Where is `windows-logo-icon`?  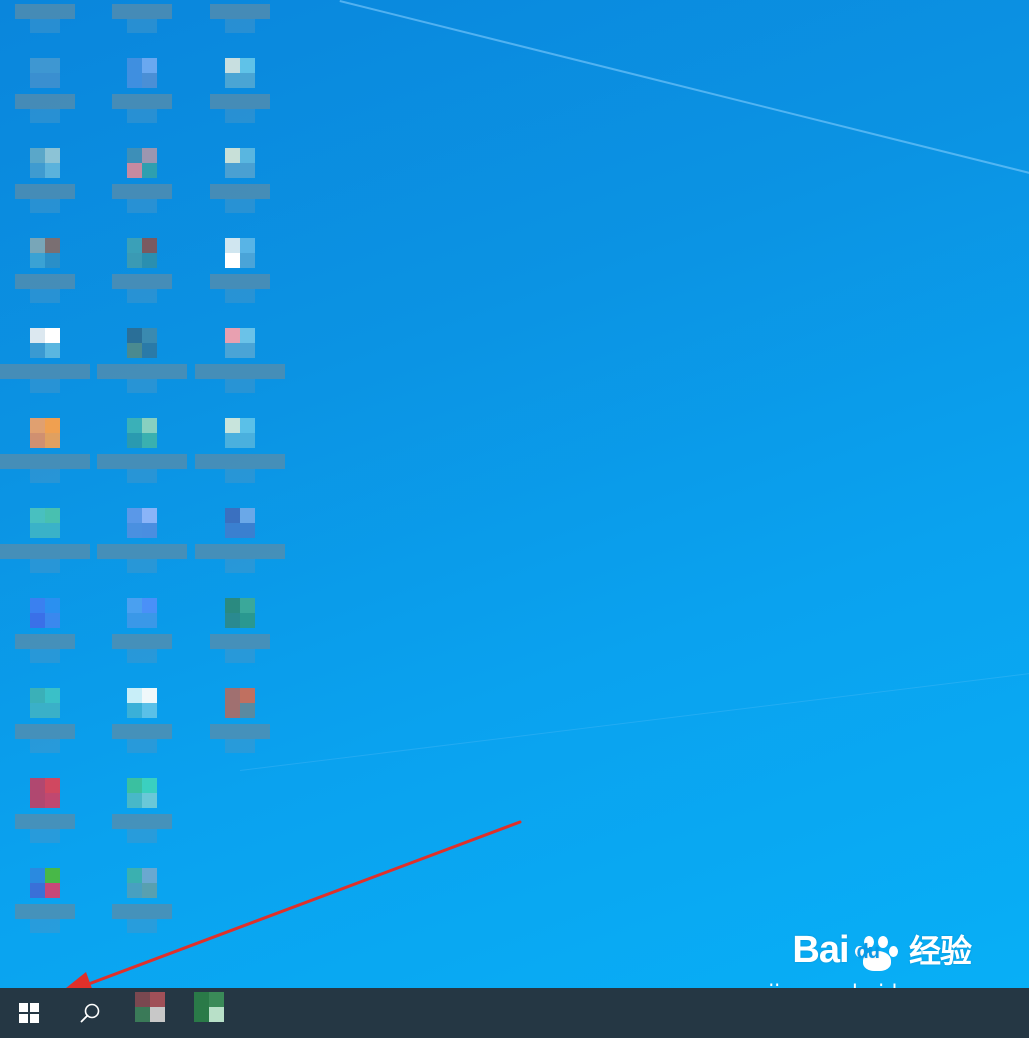
windows-logo-icon is located at coordinates (29, 1013).